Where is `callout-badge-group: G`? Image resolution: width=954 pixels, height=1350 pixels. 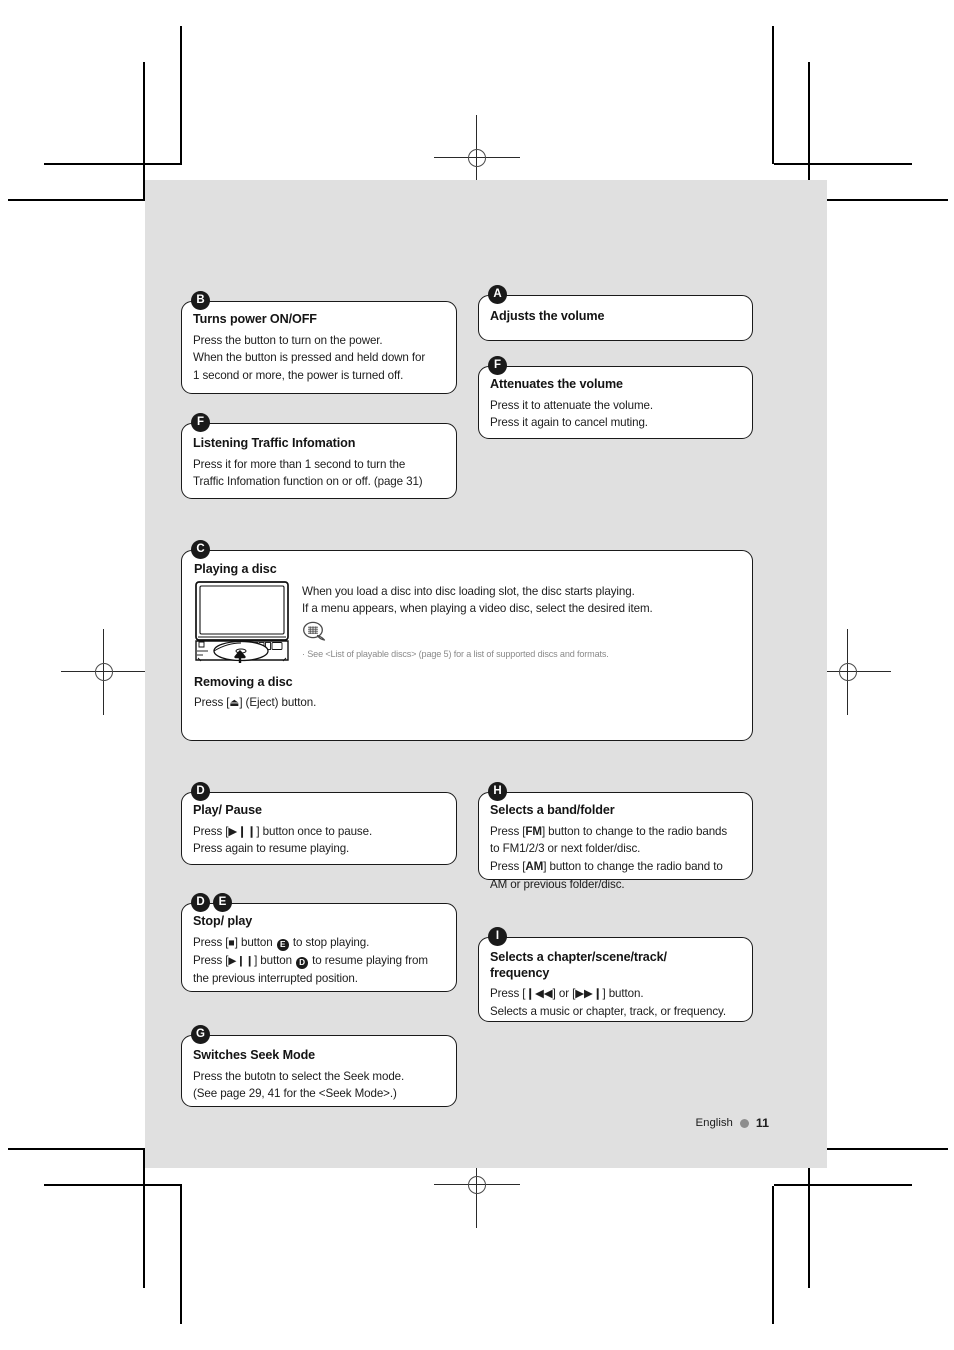 callout-badge-group: G is located at coordinates (200, 1034).